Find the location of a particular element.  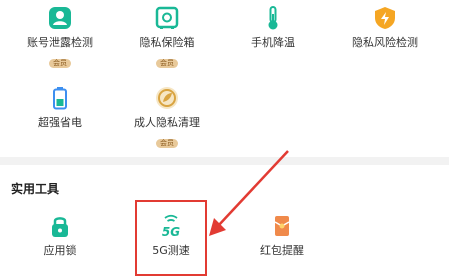

tool-label: 隐私保险箱 is located at coordinates (167, 42).